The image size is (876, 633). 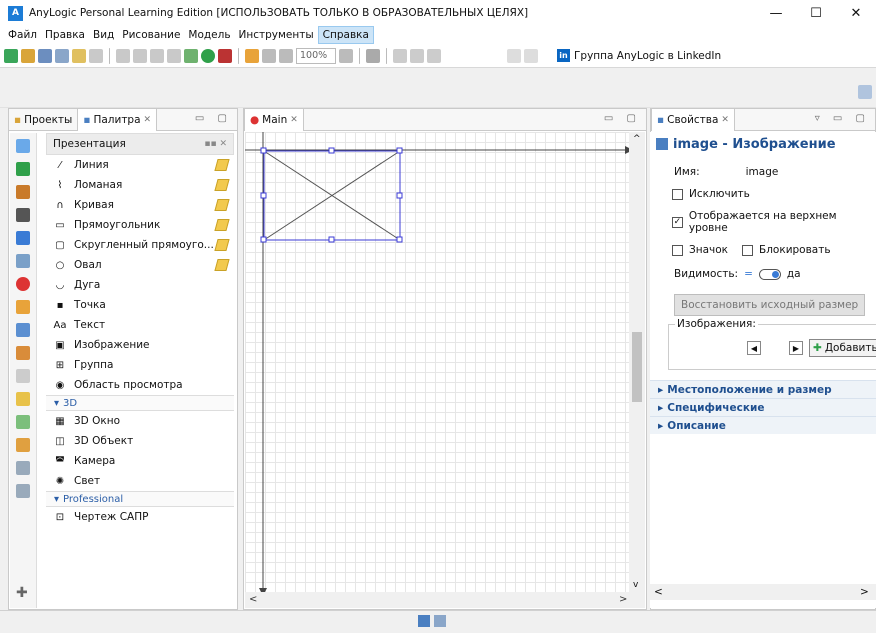 What do you see at coordinates (140, 285) in the screenshot?
I see `palette-item: ◡ Дуга` at bounding box center [140, 285].